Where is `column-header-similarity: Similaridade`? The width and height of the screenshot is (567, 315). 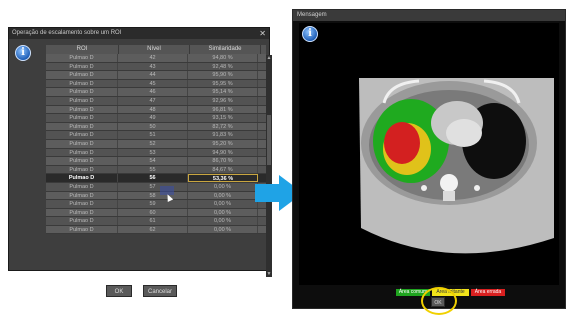 column-header-similarity: Similaridade is located at coordinates (225, 49).